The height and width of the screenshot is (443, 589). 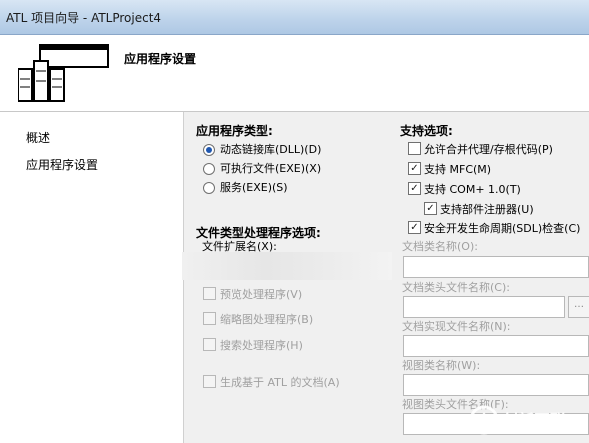 I want to click on radio-dll, so click(x=209, y=150).